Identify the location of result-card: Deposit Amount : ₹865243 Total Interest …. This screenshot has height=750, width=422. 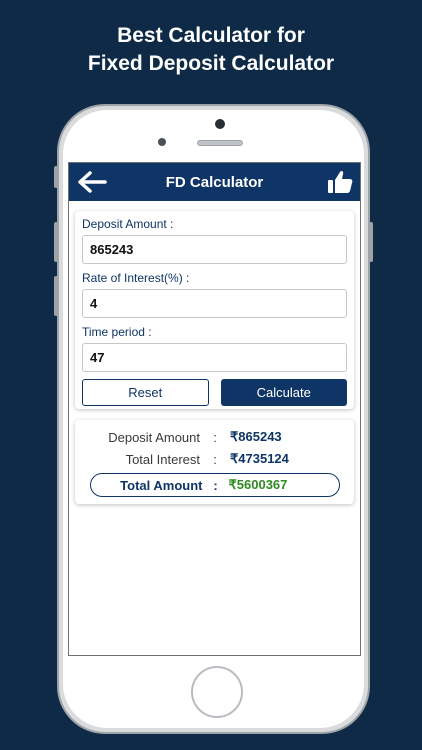
(214, 462).